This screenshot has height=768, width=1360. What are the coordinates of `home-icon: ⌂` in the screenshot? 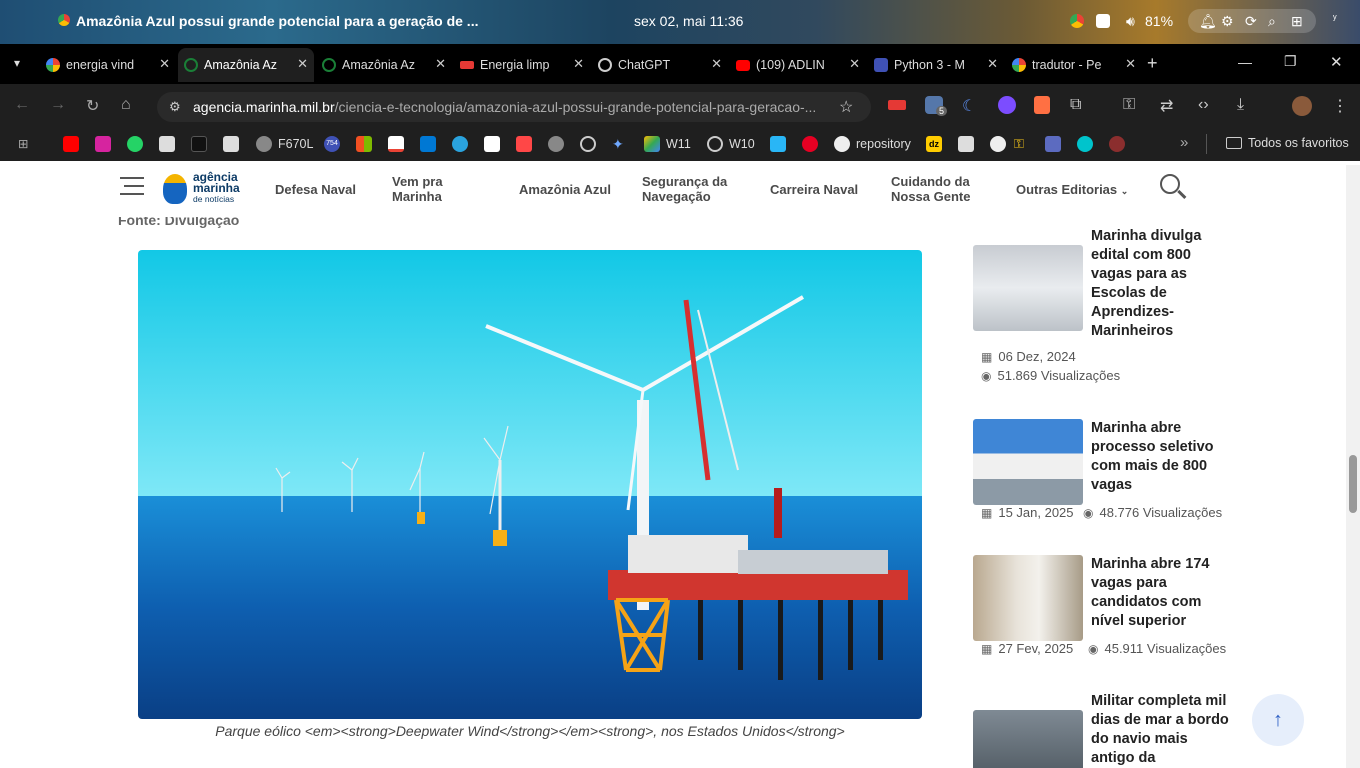 It's located at (126, 105).